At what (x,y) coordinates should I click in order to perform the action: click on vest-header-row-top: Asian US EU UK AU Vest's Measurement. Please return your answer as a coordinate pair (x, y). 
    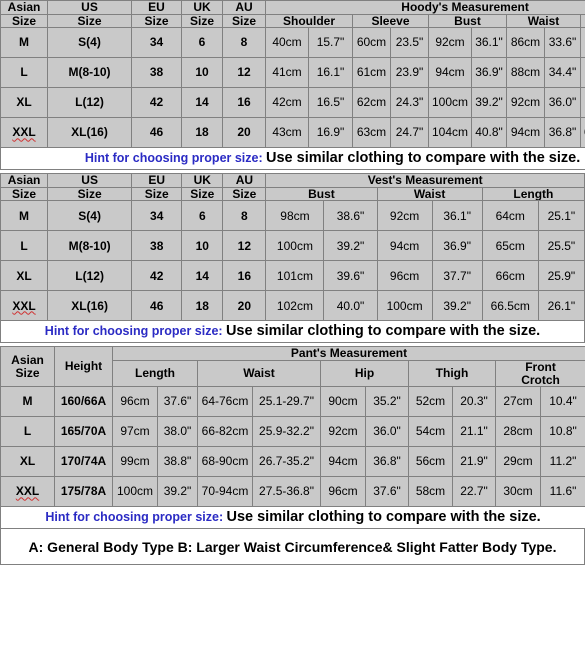
    Looking at the image, I should click on (292, 180).